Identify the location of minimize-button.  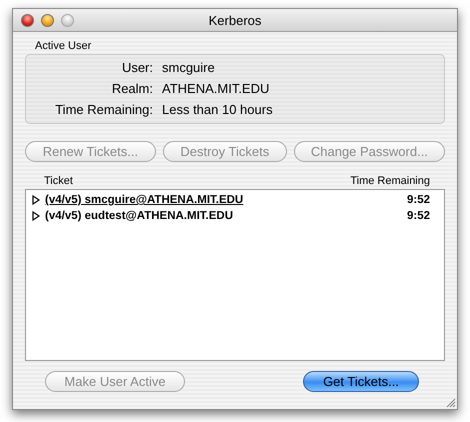
(47, 20).